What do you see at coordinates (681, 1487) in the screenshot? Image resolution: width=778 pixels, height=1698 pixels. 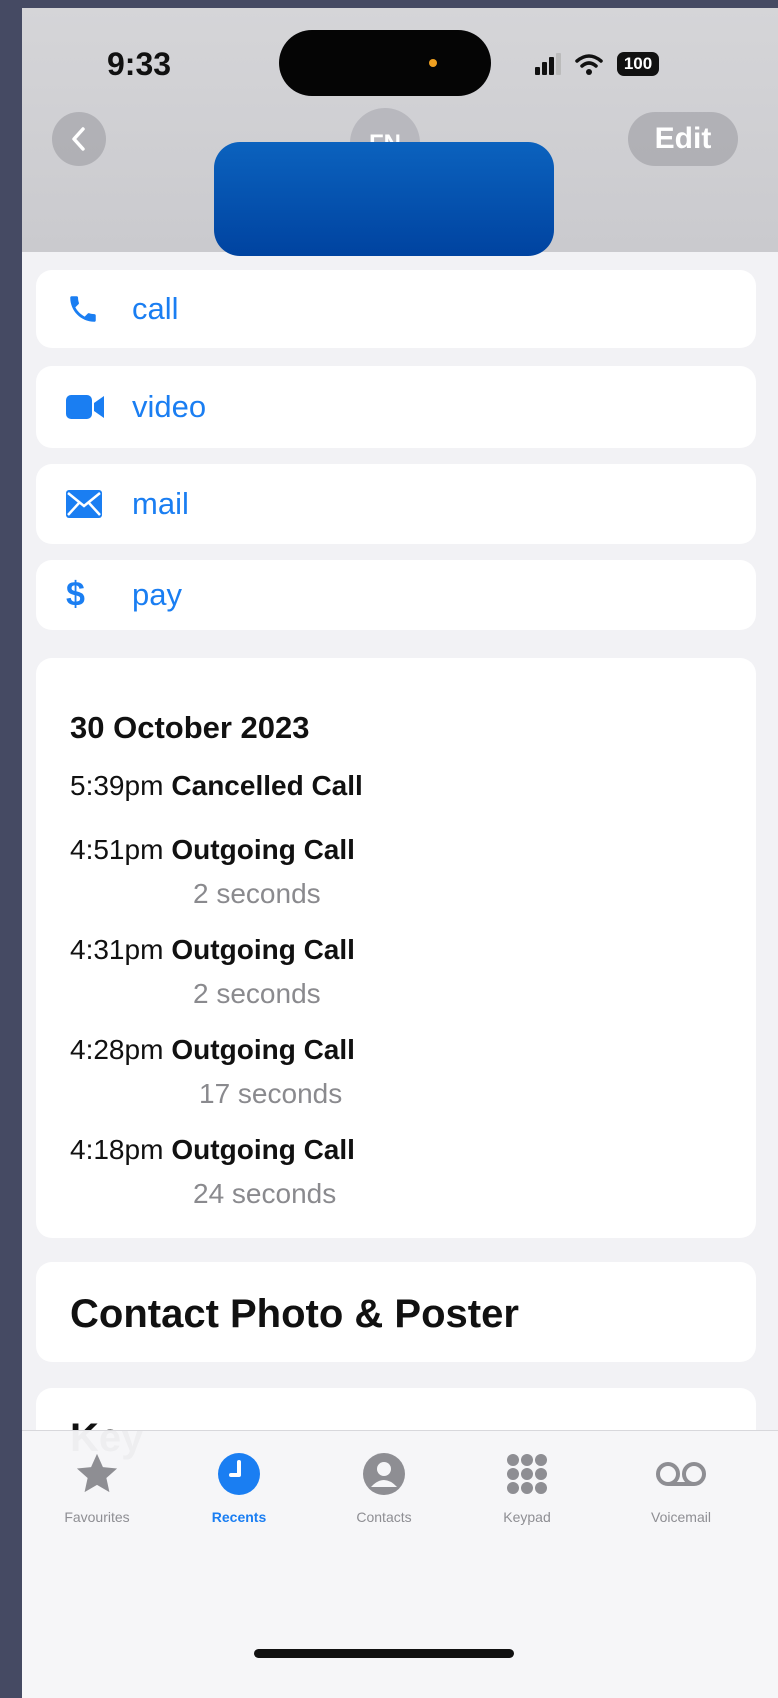 I see `tab-voicemail: Voicemail` at bounding box center [681, 1487].